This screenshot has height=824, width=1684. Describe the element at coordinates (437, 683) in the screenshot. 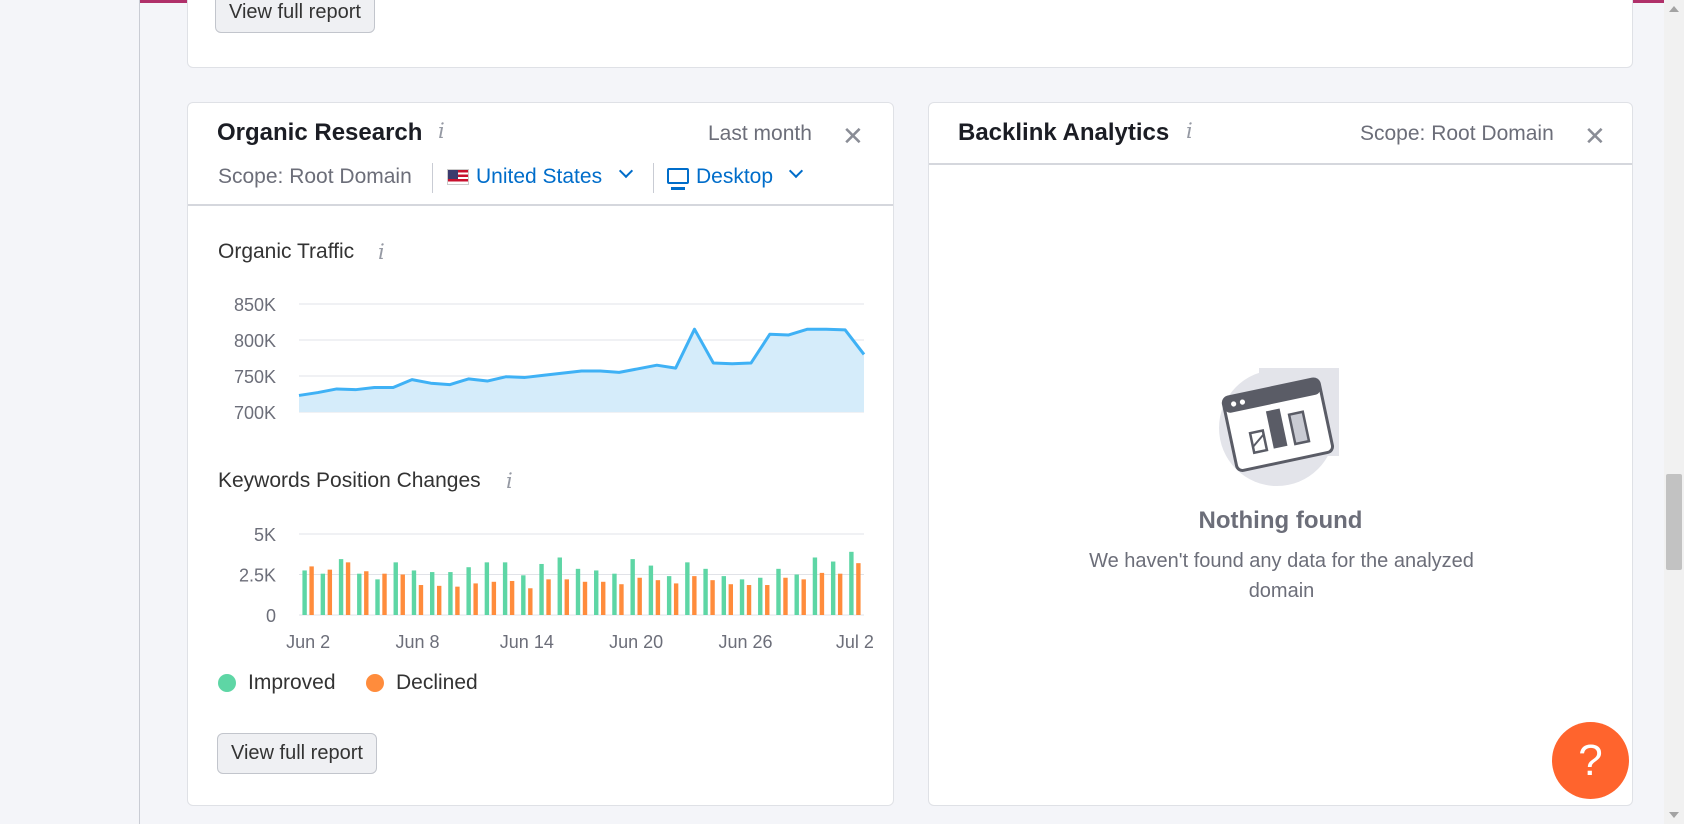

I see `declined-legend-label: Declined` at that location.